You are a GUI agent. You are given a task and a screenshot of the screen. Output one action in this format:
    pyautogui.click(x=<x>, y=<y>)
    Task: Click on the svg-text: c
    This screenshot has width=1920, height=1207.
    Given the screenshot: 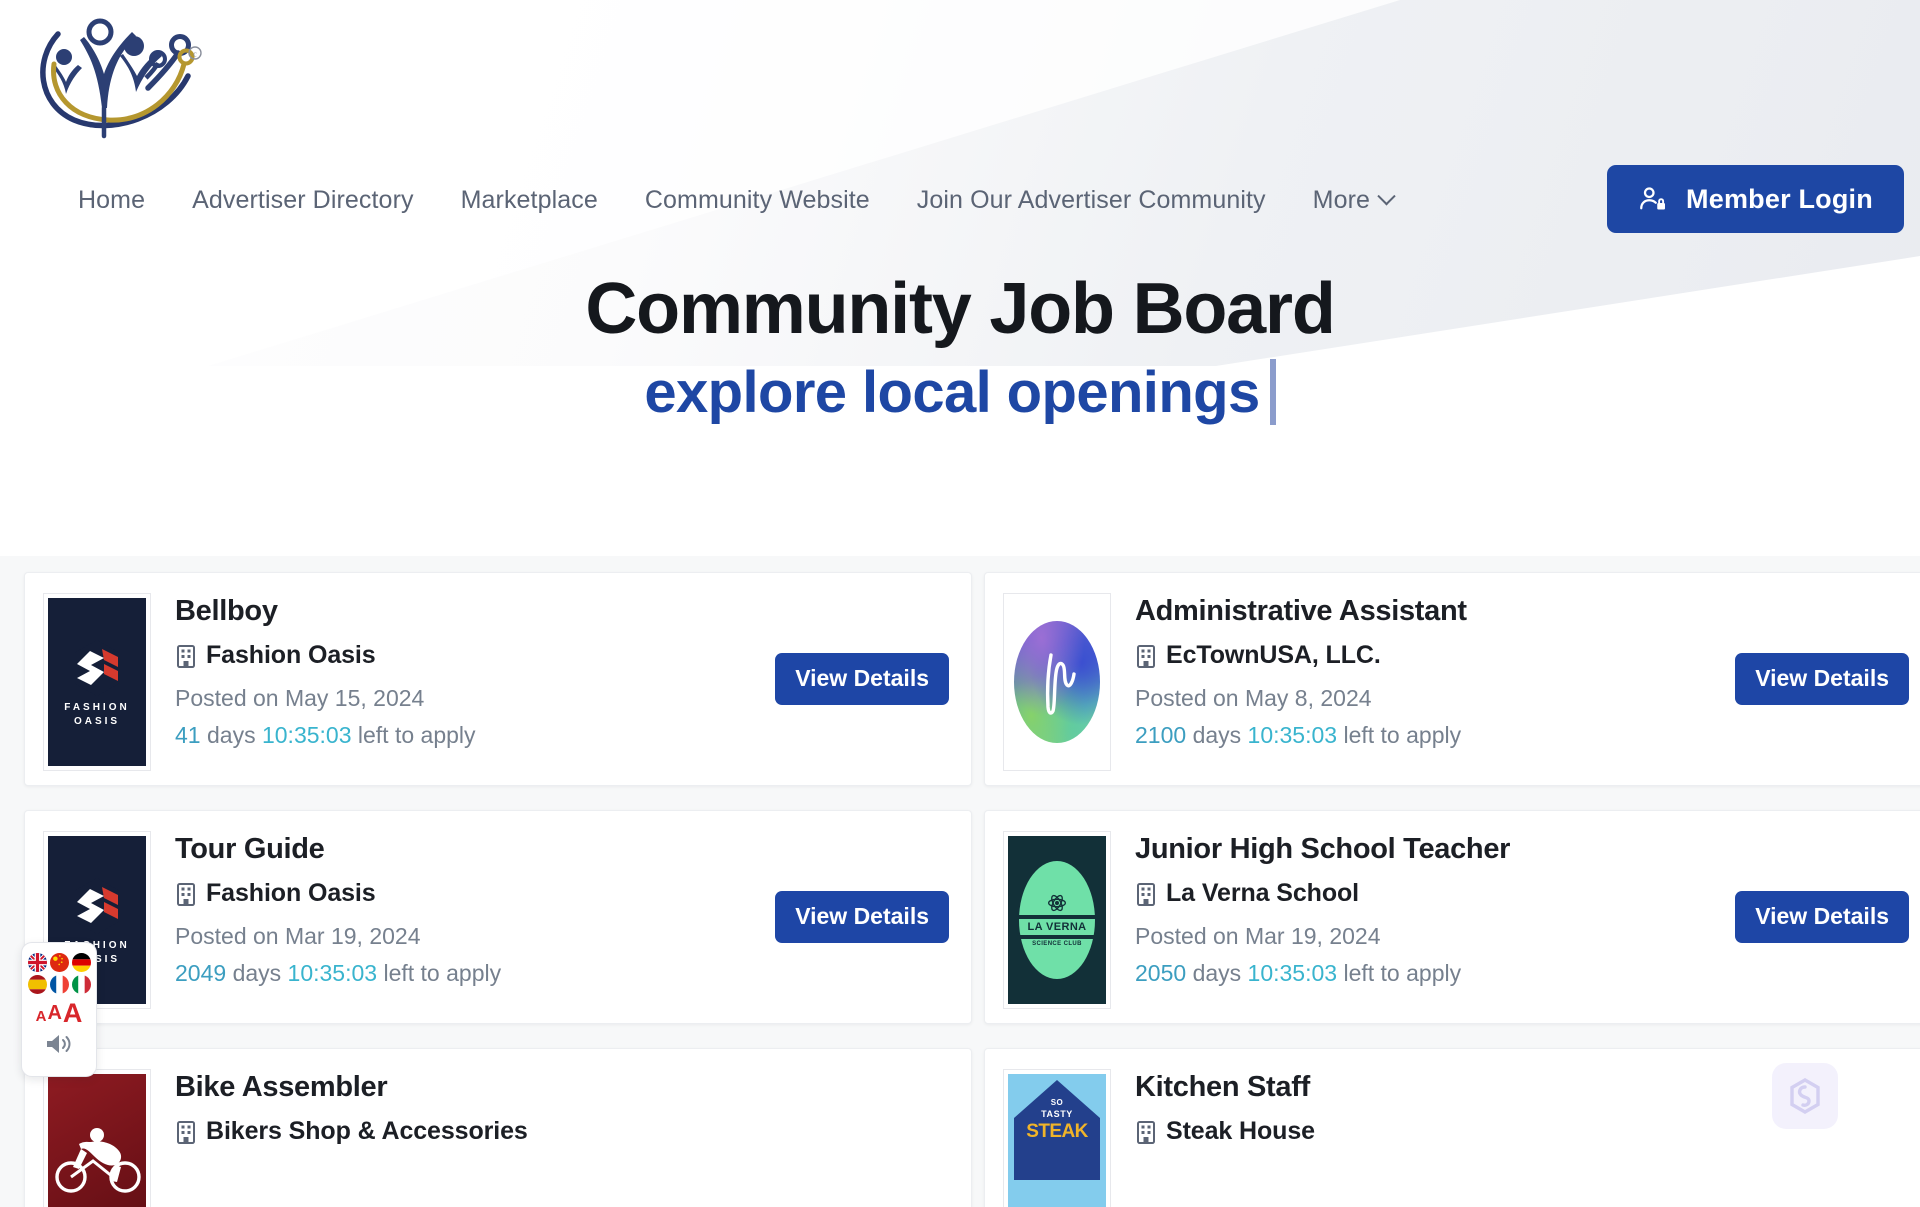 What is the action you would take?
    pyautogui.click(x=195, y=54)
    